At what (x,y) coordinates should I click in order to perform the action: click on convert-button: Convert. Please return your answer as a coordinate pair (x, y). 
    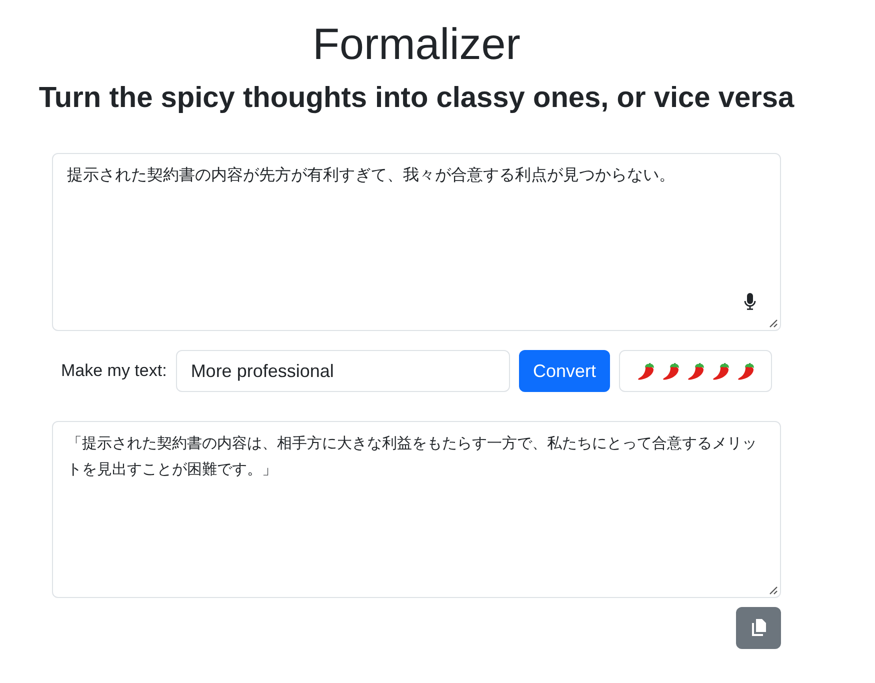
    Looking at the image, I should click on (564, 371).